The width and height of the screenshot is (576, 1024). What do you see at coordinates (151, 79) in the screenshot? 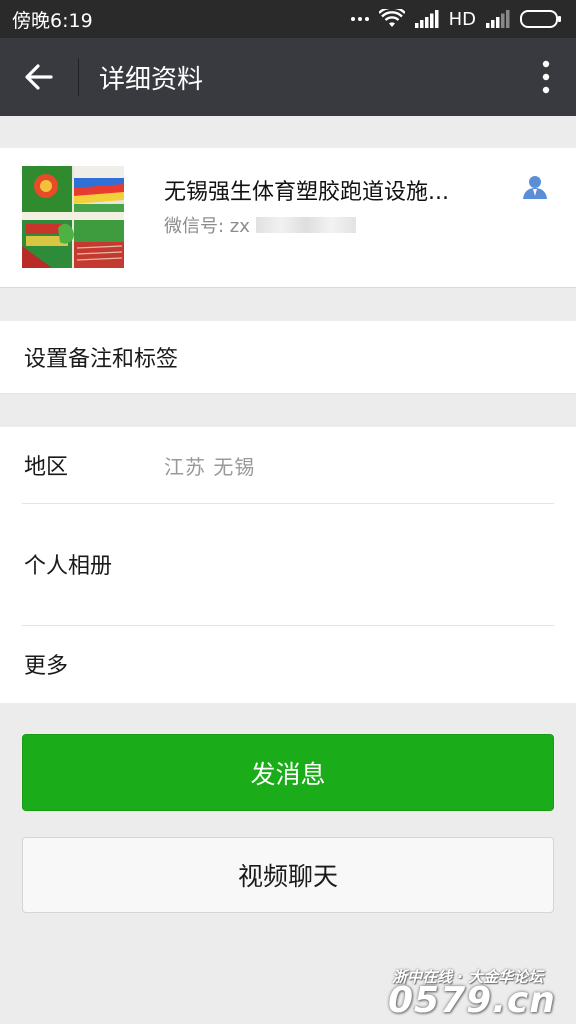
I see `page-title: 详细资料` at bounding box center [151, 79].